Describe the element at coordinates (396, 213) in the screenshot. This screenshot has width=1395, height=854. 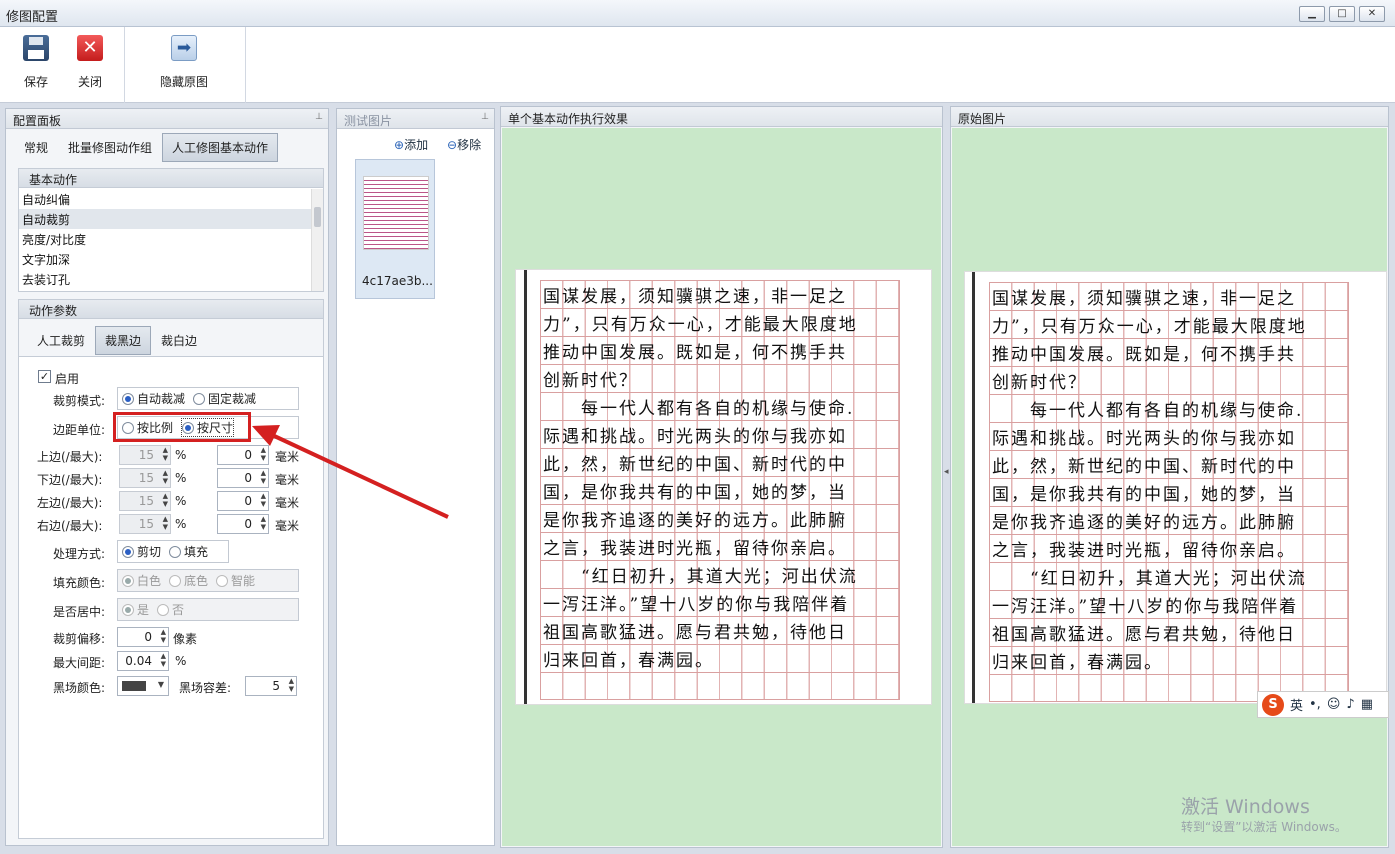
I see `thumbnail-image` at that location.